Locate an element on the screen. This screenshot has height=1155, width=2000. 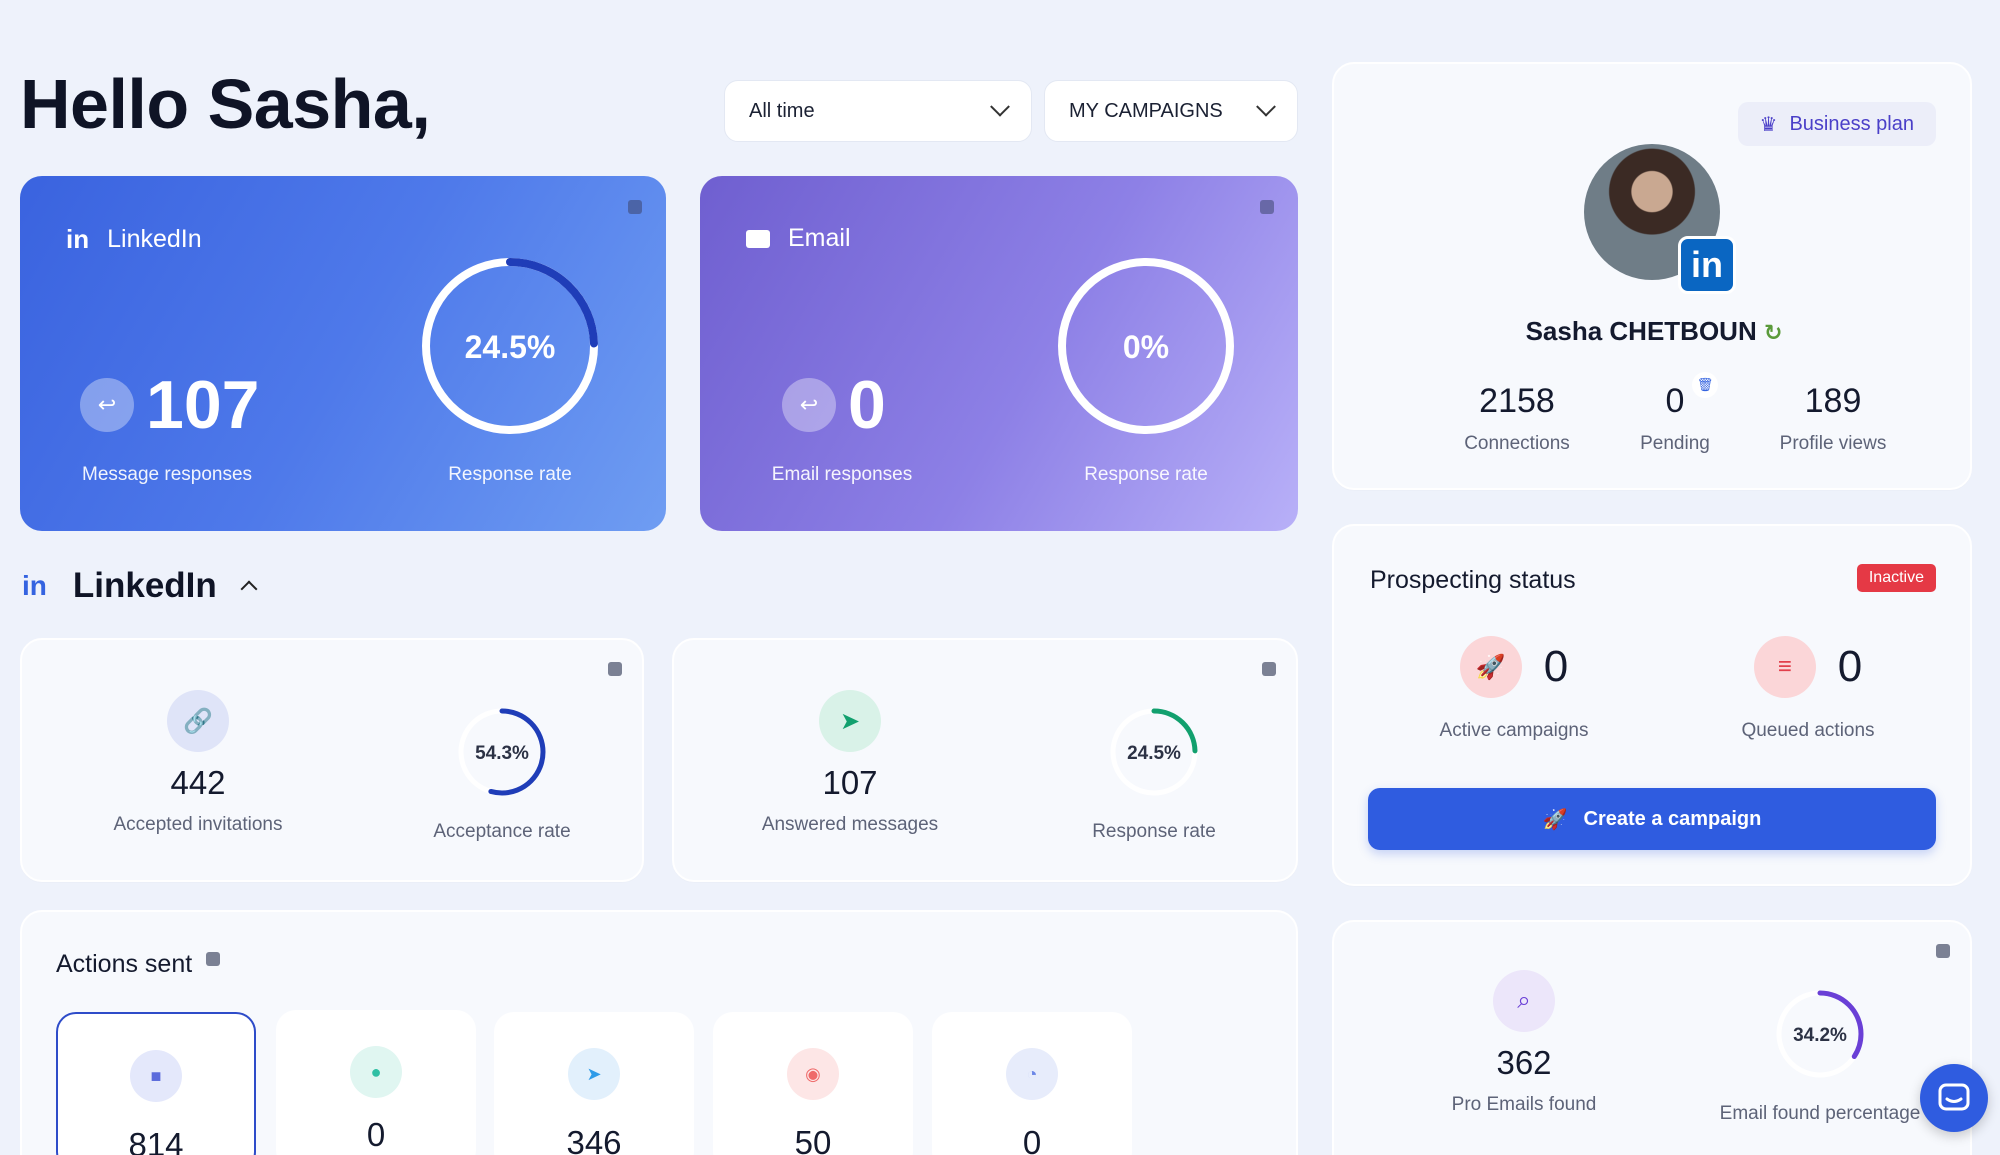
acceptance-rate-stat: 54.3% Acceptance rate is located at coordinates (502, 774).